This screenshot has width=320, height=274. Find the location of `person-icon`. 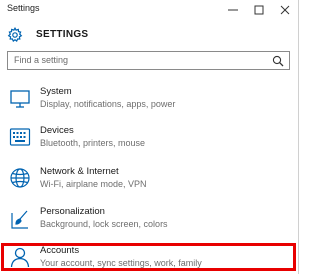

person-icon is located at coordinates (20, 257).